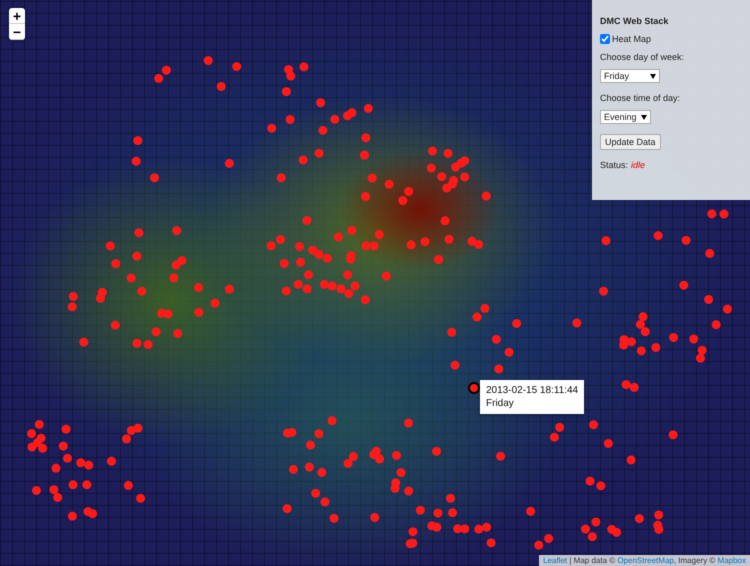 This screenshot has height=566, width=750. I want to click on popup-text: 2013-02-15 18:11:44, so click(532, 390).